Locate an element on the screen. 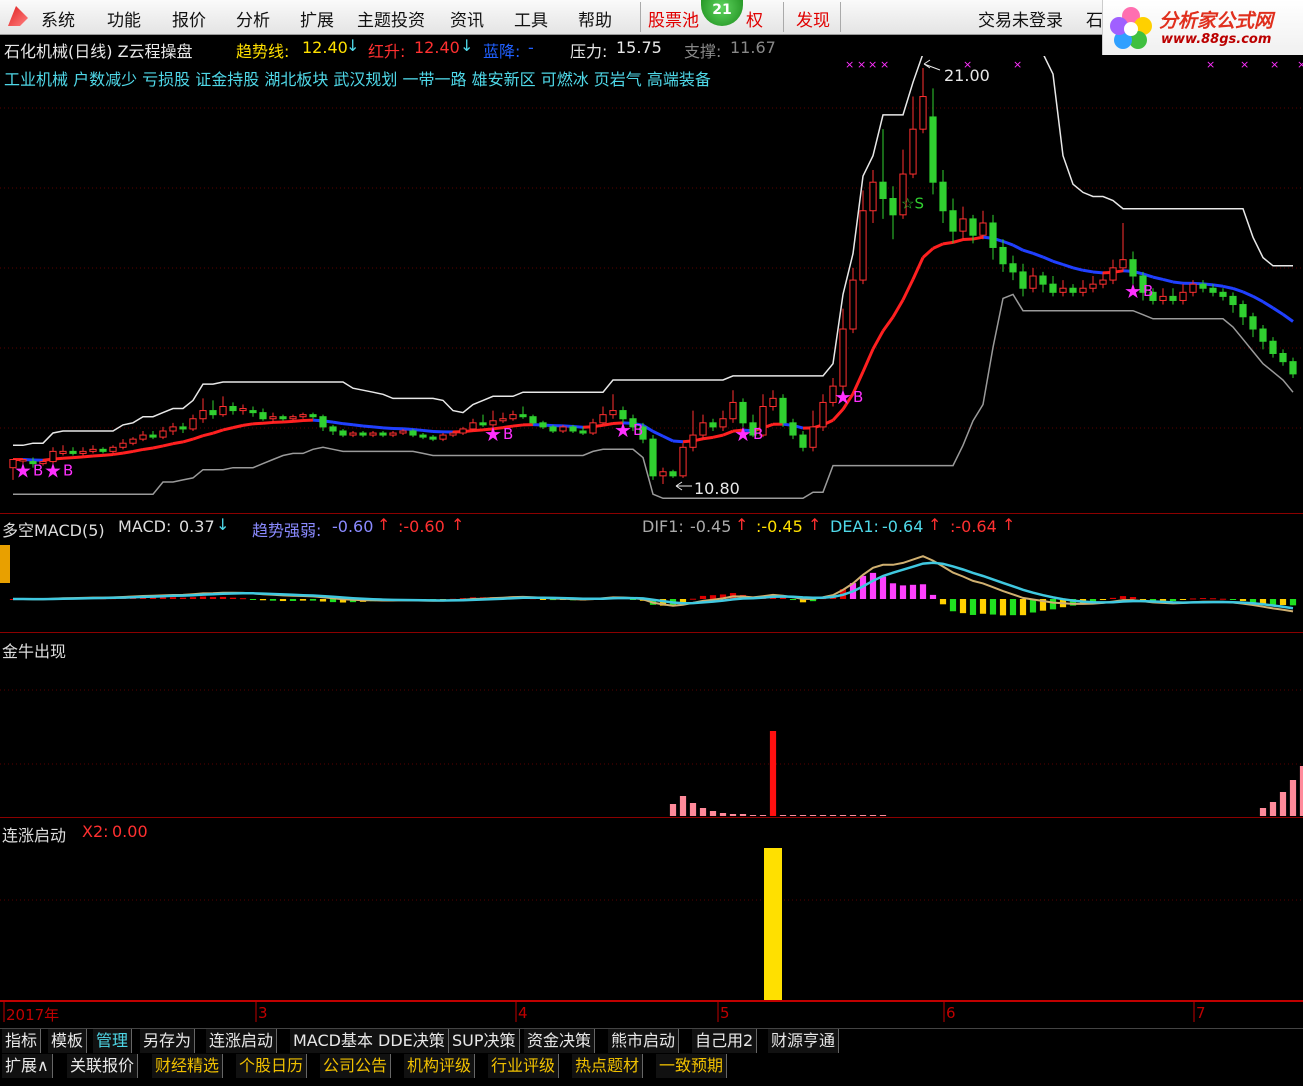  menu-stock-pool: 股票池 is located at coordinates (673, 18).